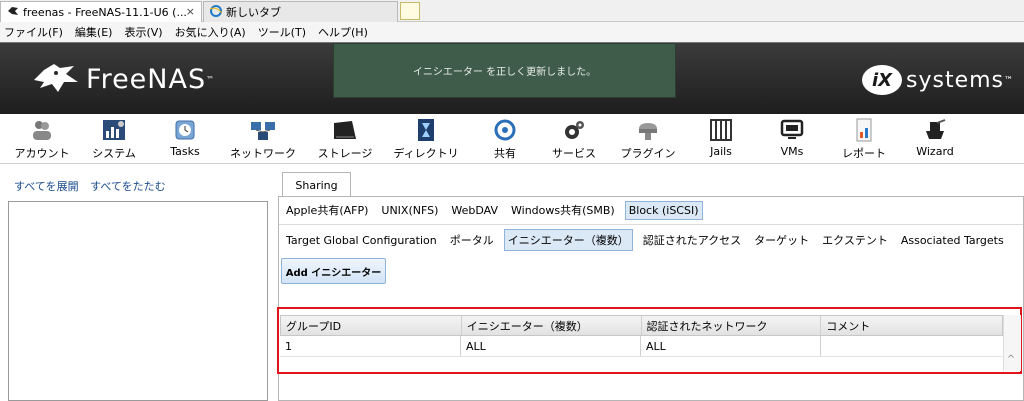 The width and height of the screenshot is (1024, 401). What do you see at coordinates (138, 301) in the screenshot?
I see `navigation-tree` at bounding box center [138, 301].